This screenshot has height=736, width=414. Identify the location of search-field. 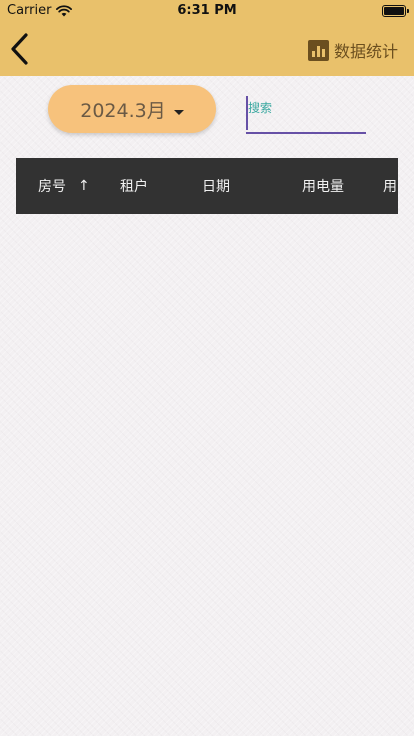
(306, 115).